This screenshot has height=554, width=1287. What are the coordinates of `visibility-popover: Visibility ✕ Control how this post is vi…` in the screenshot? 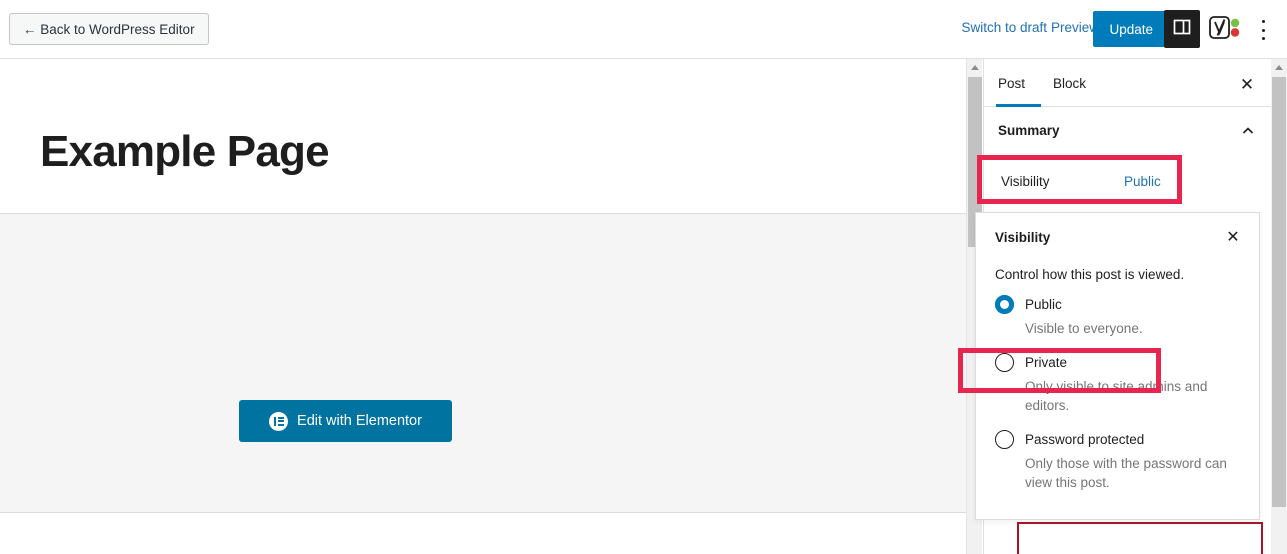 It's located at (1117, 366).